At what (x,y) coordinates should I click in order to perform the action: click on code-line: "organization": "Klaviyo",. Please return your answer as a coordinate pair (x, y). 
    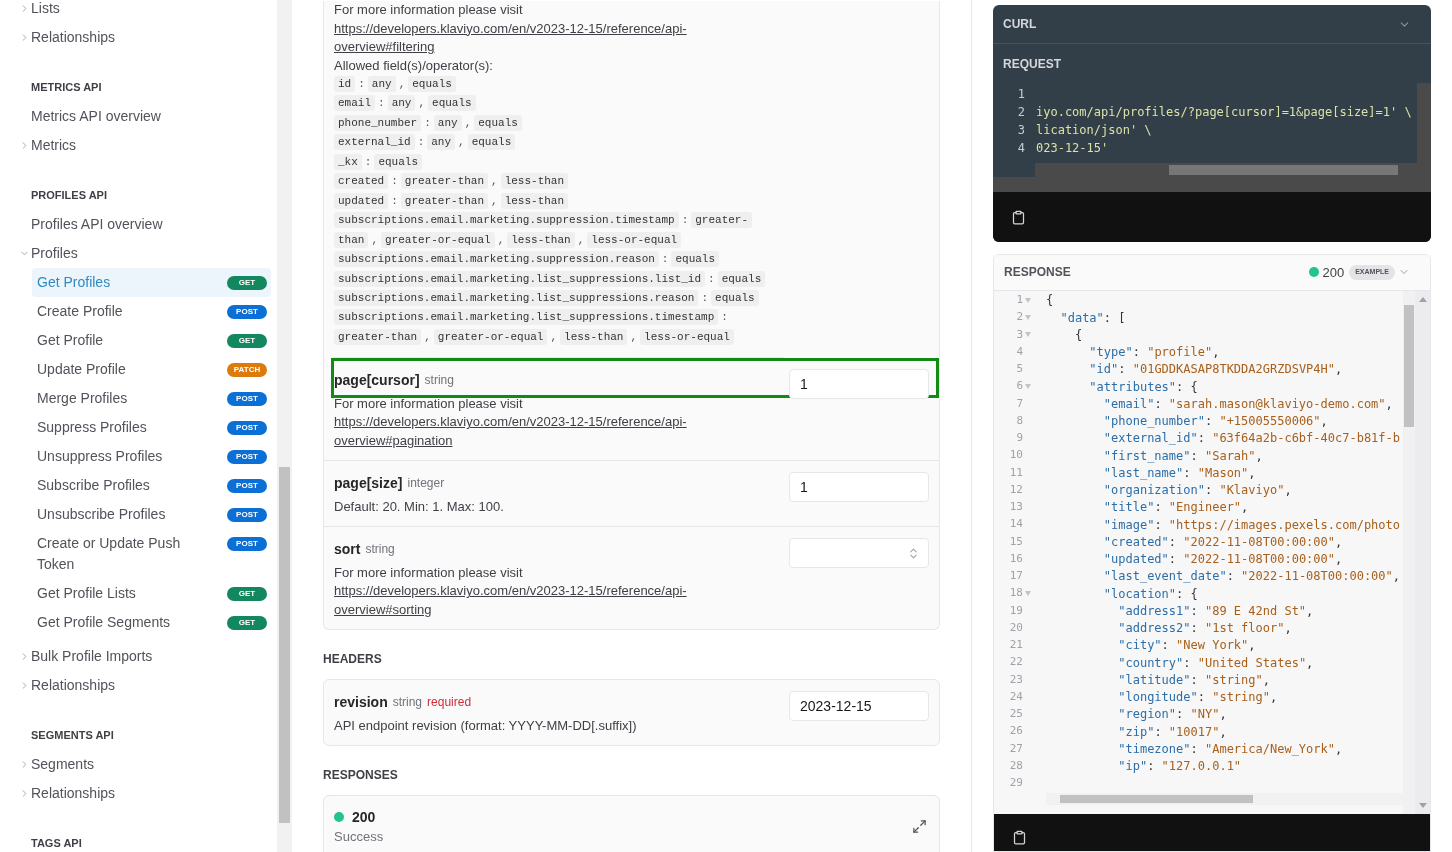
    Looking at the image, I should click on (1197, 491).